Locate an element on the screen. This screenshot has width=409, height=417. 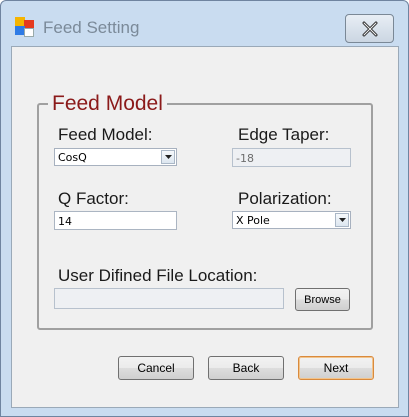
browse-button: Browse is located at coordinates (322, 299).